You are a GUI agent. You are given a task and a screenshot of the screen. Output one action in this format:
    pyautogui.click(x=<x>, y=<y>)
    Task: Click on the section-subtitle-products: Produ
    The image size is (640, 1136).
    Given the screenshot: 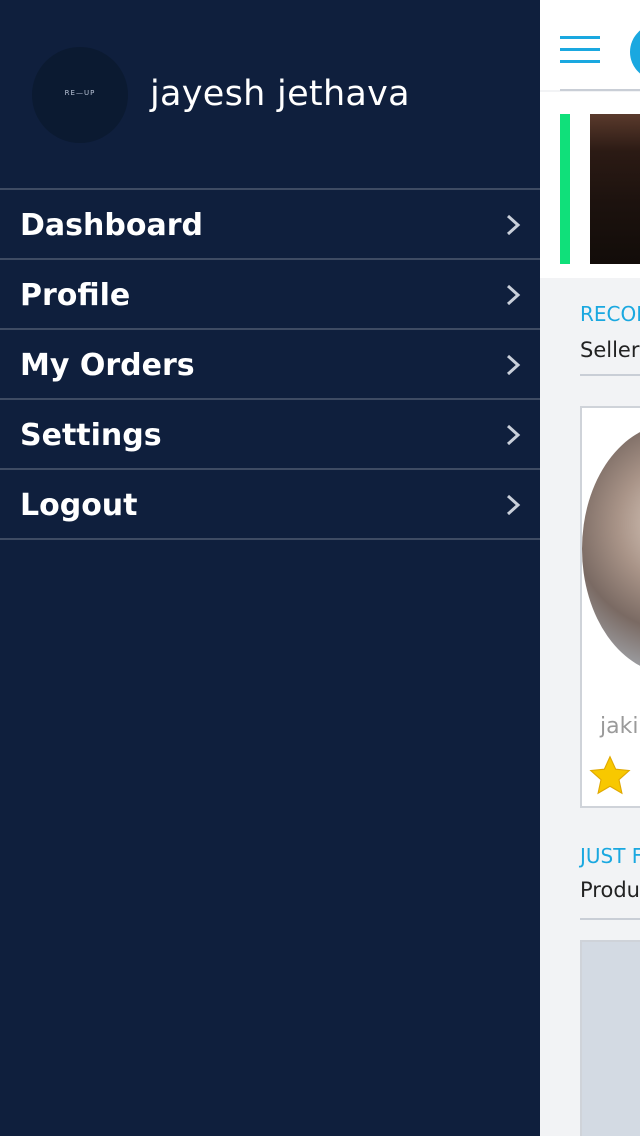 What is the action you would take?
    pyautogui.click(x=610, y=890)
    